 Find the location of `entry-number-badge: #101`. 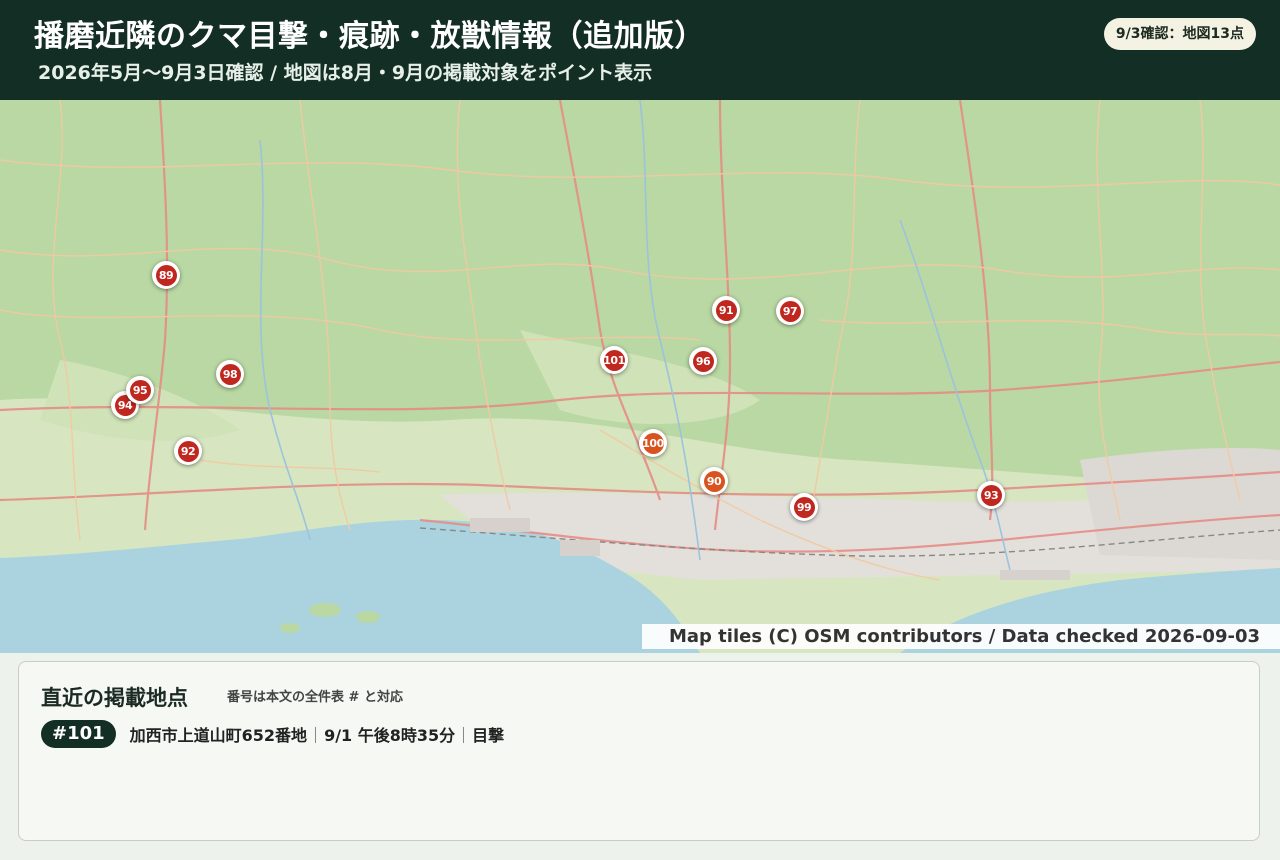

entry-number-badge: #101 is located at coordinates (78, 734).